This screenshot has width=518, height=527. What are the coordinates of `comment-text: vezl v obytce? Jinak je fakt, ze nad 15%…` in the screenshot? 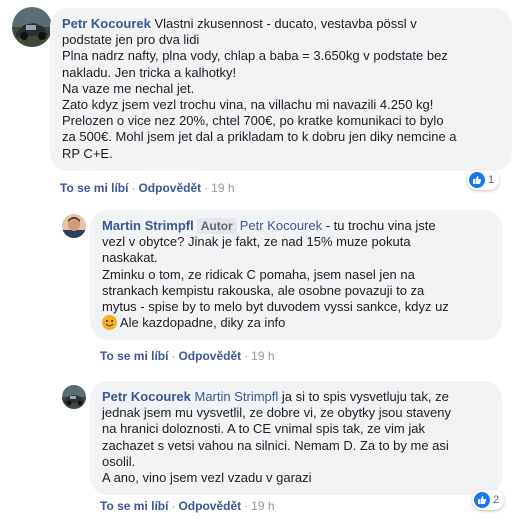 It's located at (256, 242).